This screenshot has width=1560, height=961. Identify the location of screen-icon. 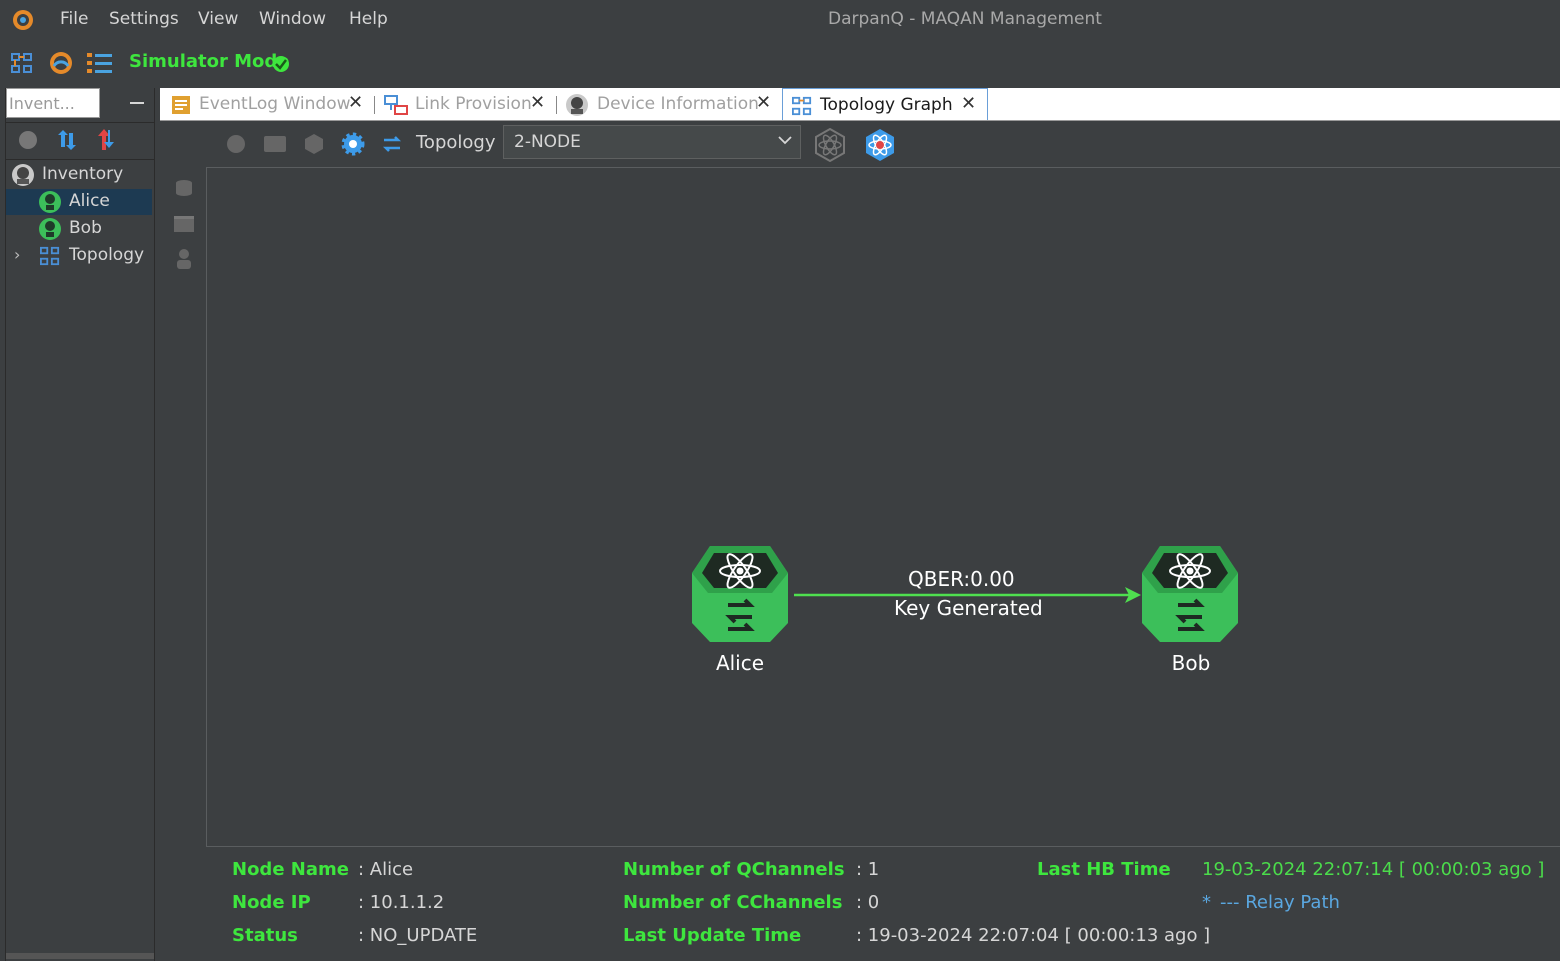
(275, 144).